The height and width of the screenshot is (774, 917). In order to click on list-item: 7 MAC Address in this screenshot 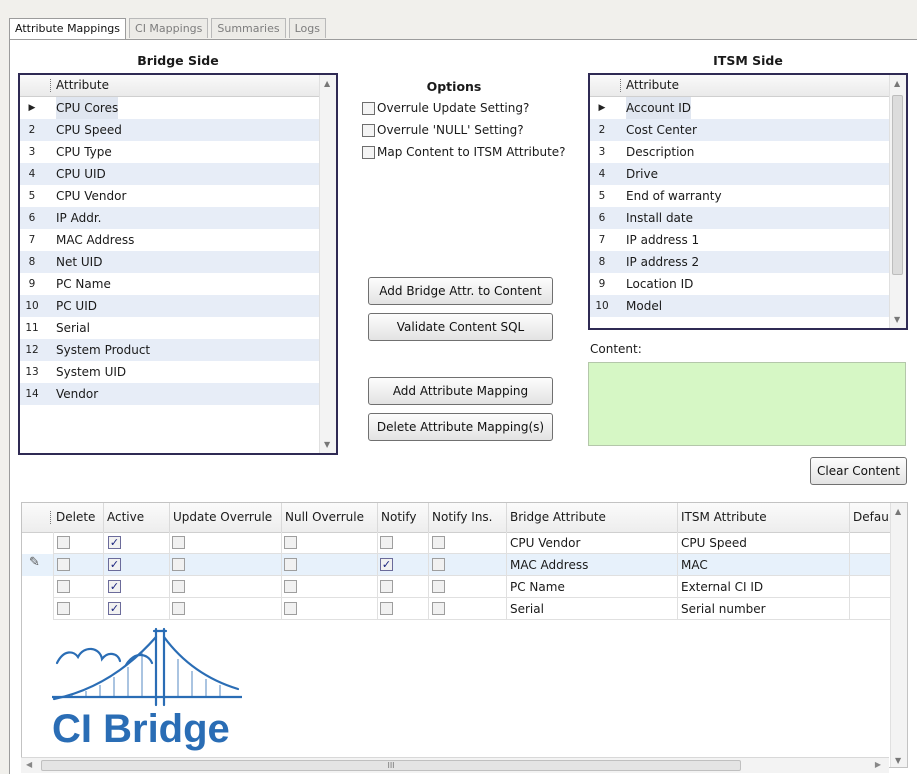, I will do `click(178, 240)`.